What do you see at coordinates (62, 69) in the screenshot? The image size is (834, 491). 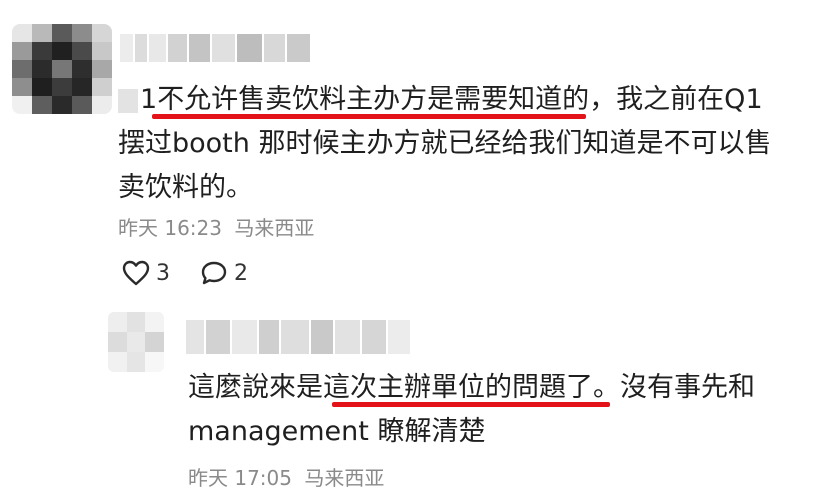 I see `commenter-avatar` at bounding box center [62, 69].